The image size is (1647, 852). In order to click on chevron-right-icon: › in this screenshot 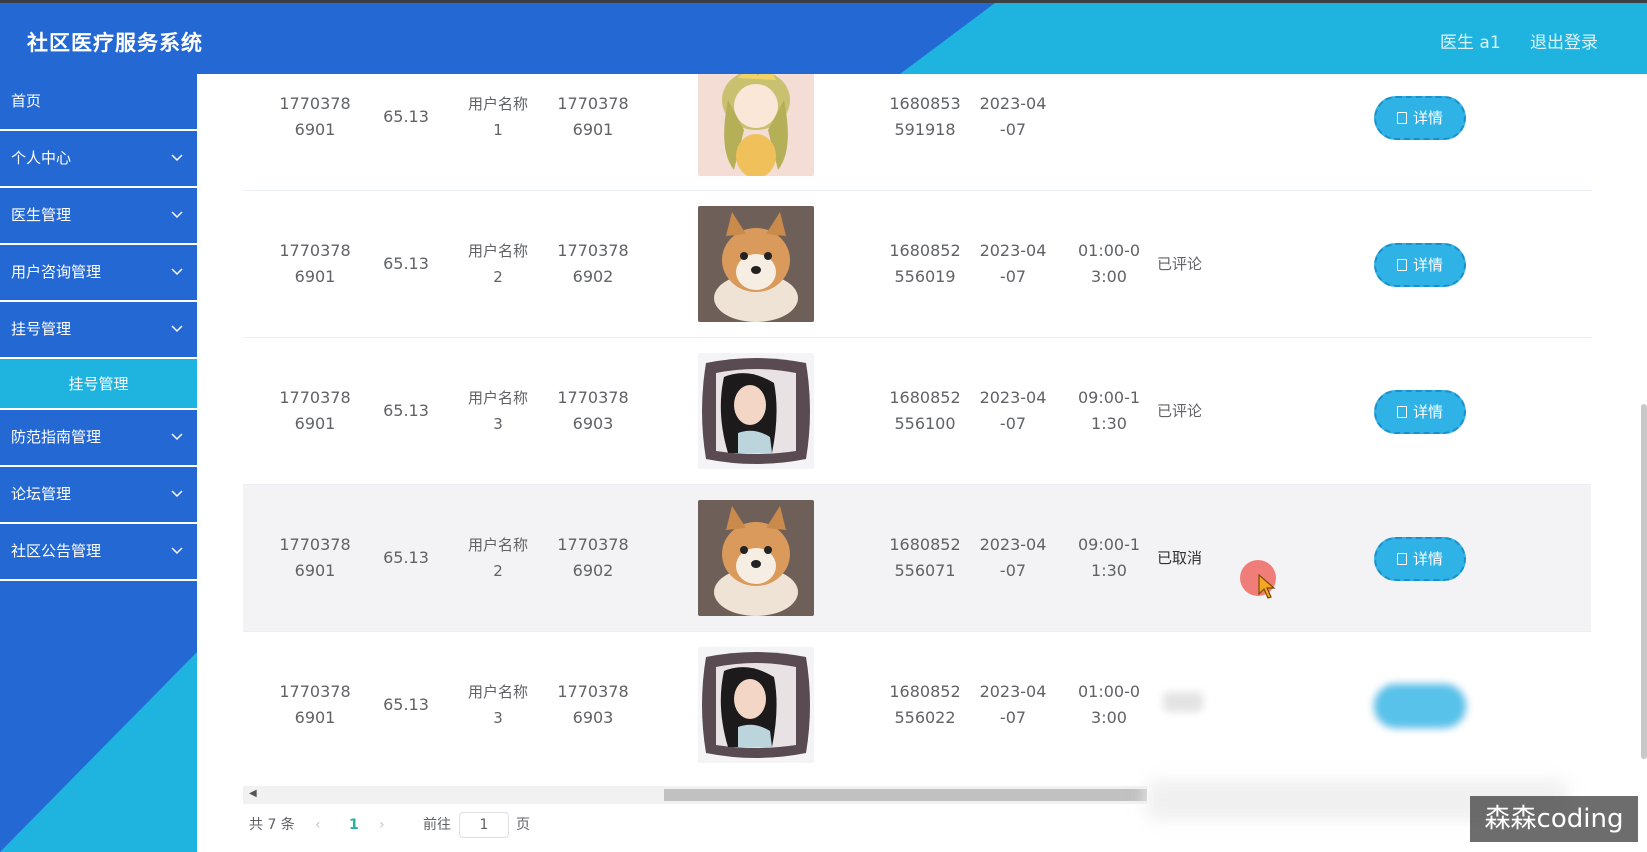, I will do `click(382, 825)`.